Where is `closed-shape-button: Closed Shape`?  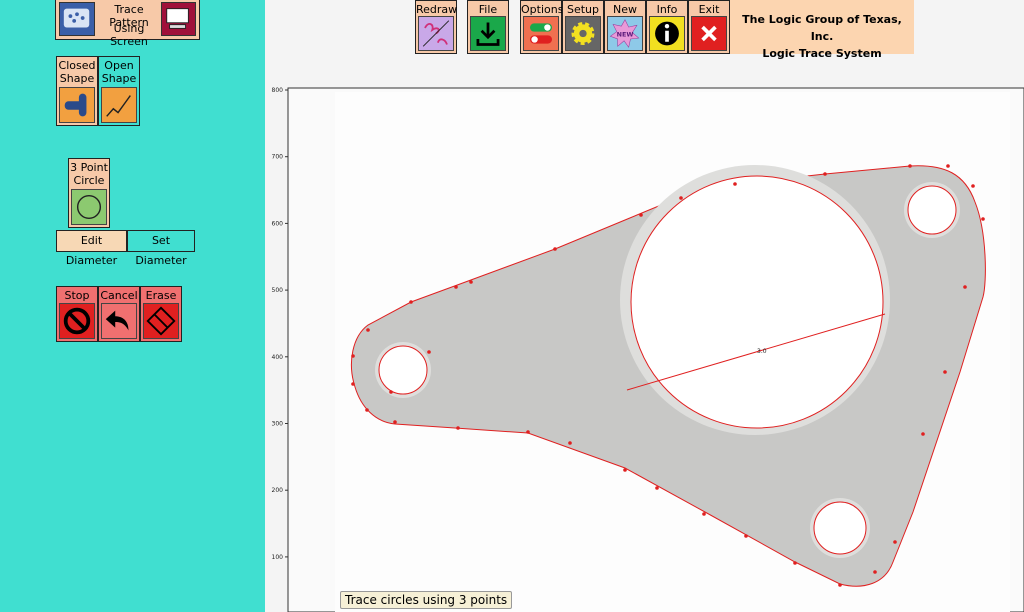 closed-shape-button: Closed Shape is located at coordinates (77, 91).